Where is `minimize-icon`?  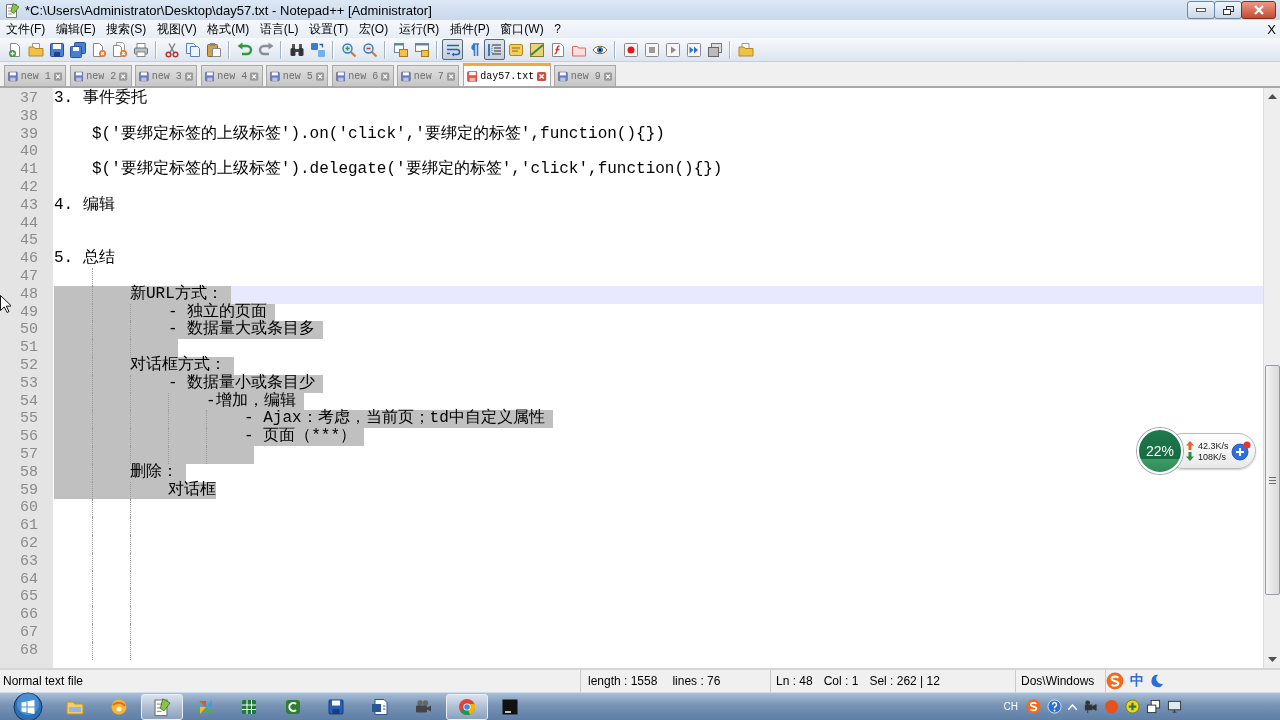
minimize-icon is located at coordinates (1201, 10).